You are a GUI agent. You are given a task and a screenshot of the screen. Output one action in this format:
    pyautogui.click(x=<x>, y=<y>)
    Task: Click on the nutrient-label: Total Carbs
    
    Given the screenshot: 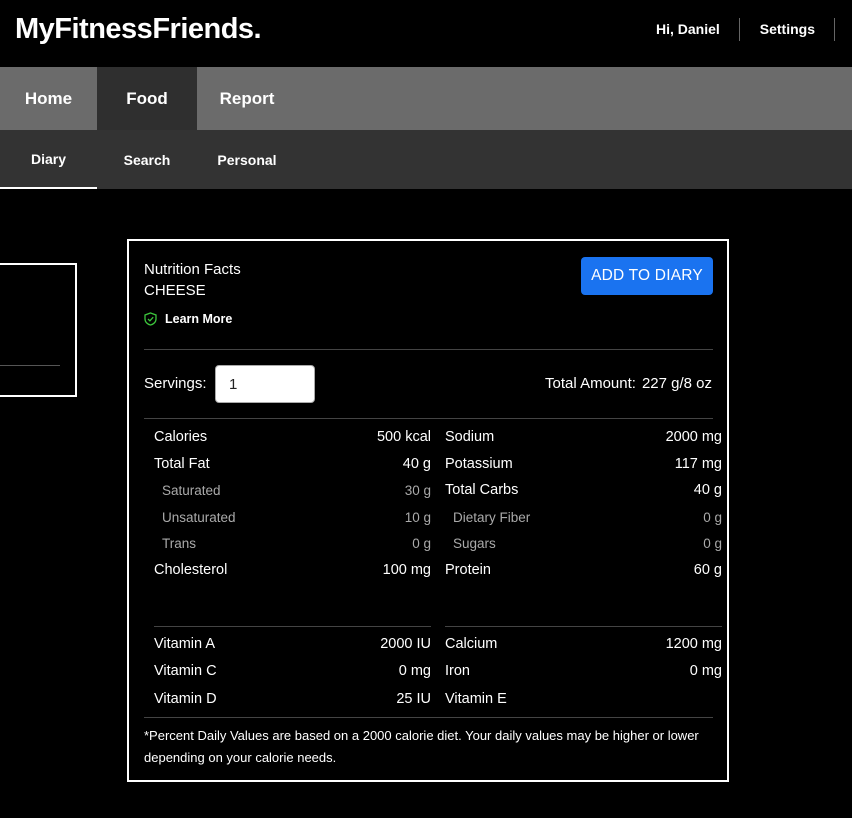 What is the action you would take?
    pyautogui.click(x=482, y=490)
    